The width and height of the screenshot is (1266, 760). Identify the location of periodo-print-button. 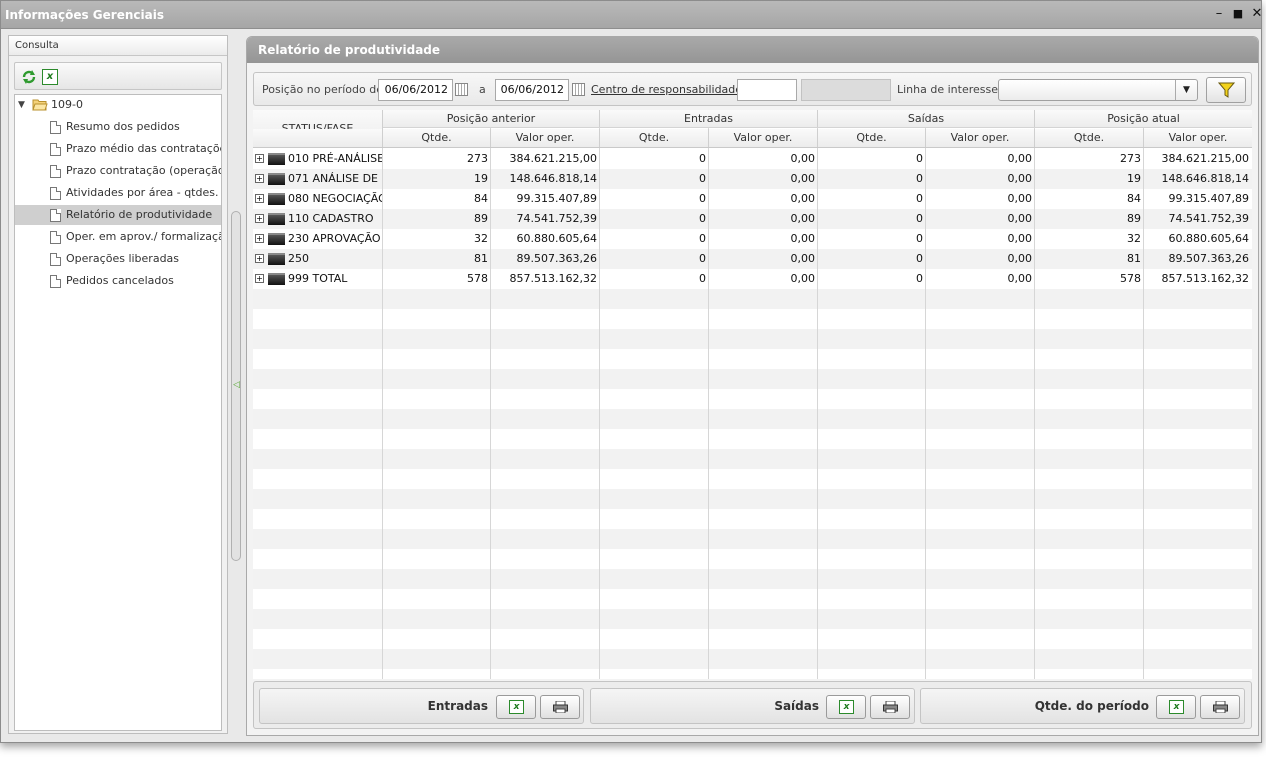
(1220, 707).